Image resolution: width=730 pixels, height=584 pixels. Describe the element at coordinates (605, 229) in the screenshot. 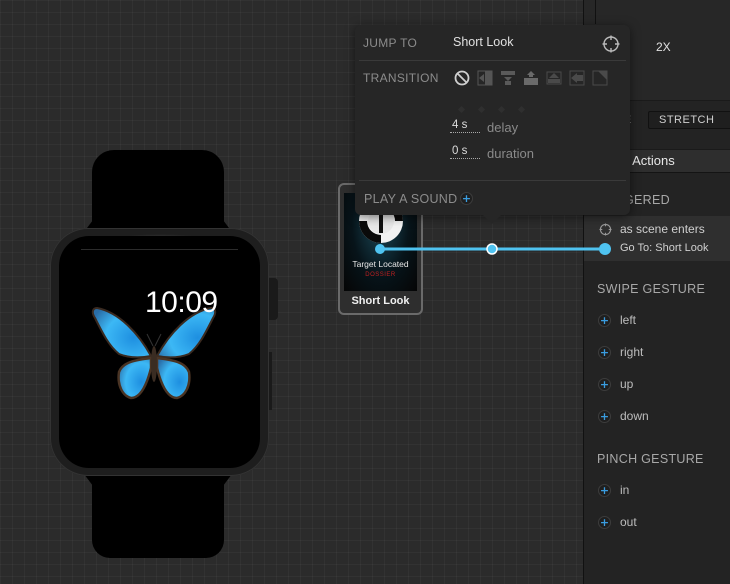

I see `crosshair-icon` at that location.